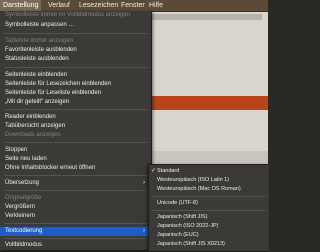 This screenshot has width=320, height=252. I want to click on submenu-item-iso-2022-jp: Japanisch (ISO 2022-JP), so click(209, 226).